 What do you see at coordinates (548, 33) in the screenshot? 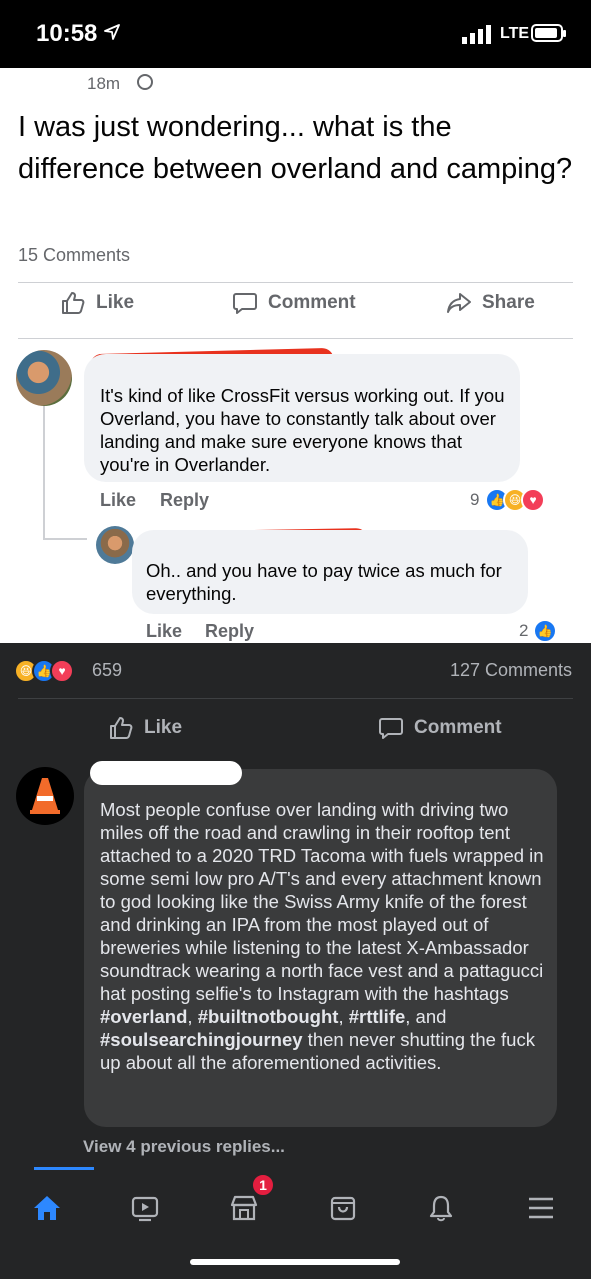
I see `battery-icon` at bounding box center [548, 33].